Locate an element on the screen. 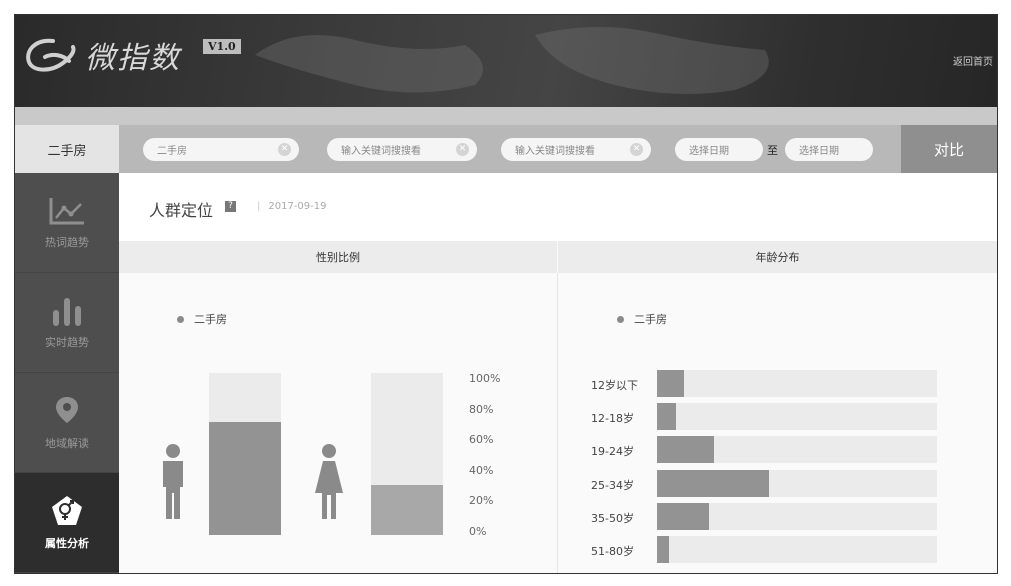 The height and width of the screenshot is (586, 1011). keyword-input-2: 输入关键词搜搜看 ✕ is located at coordinates (402, 149).